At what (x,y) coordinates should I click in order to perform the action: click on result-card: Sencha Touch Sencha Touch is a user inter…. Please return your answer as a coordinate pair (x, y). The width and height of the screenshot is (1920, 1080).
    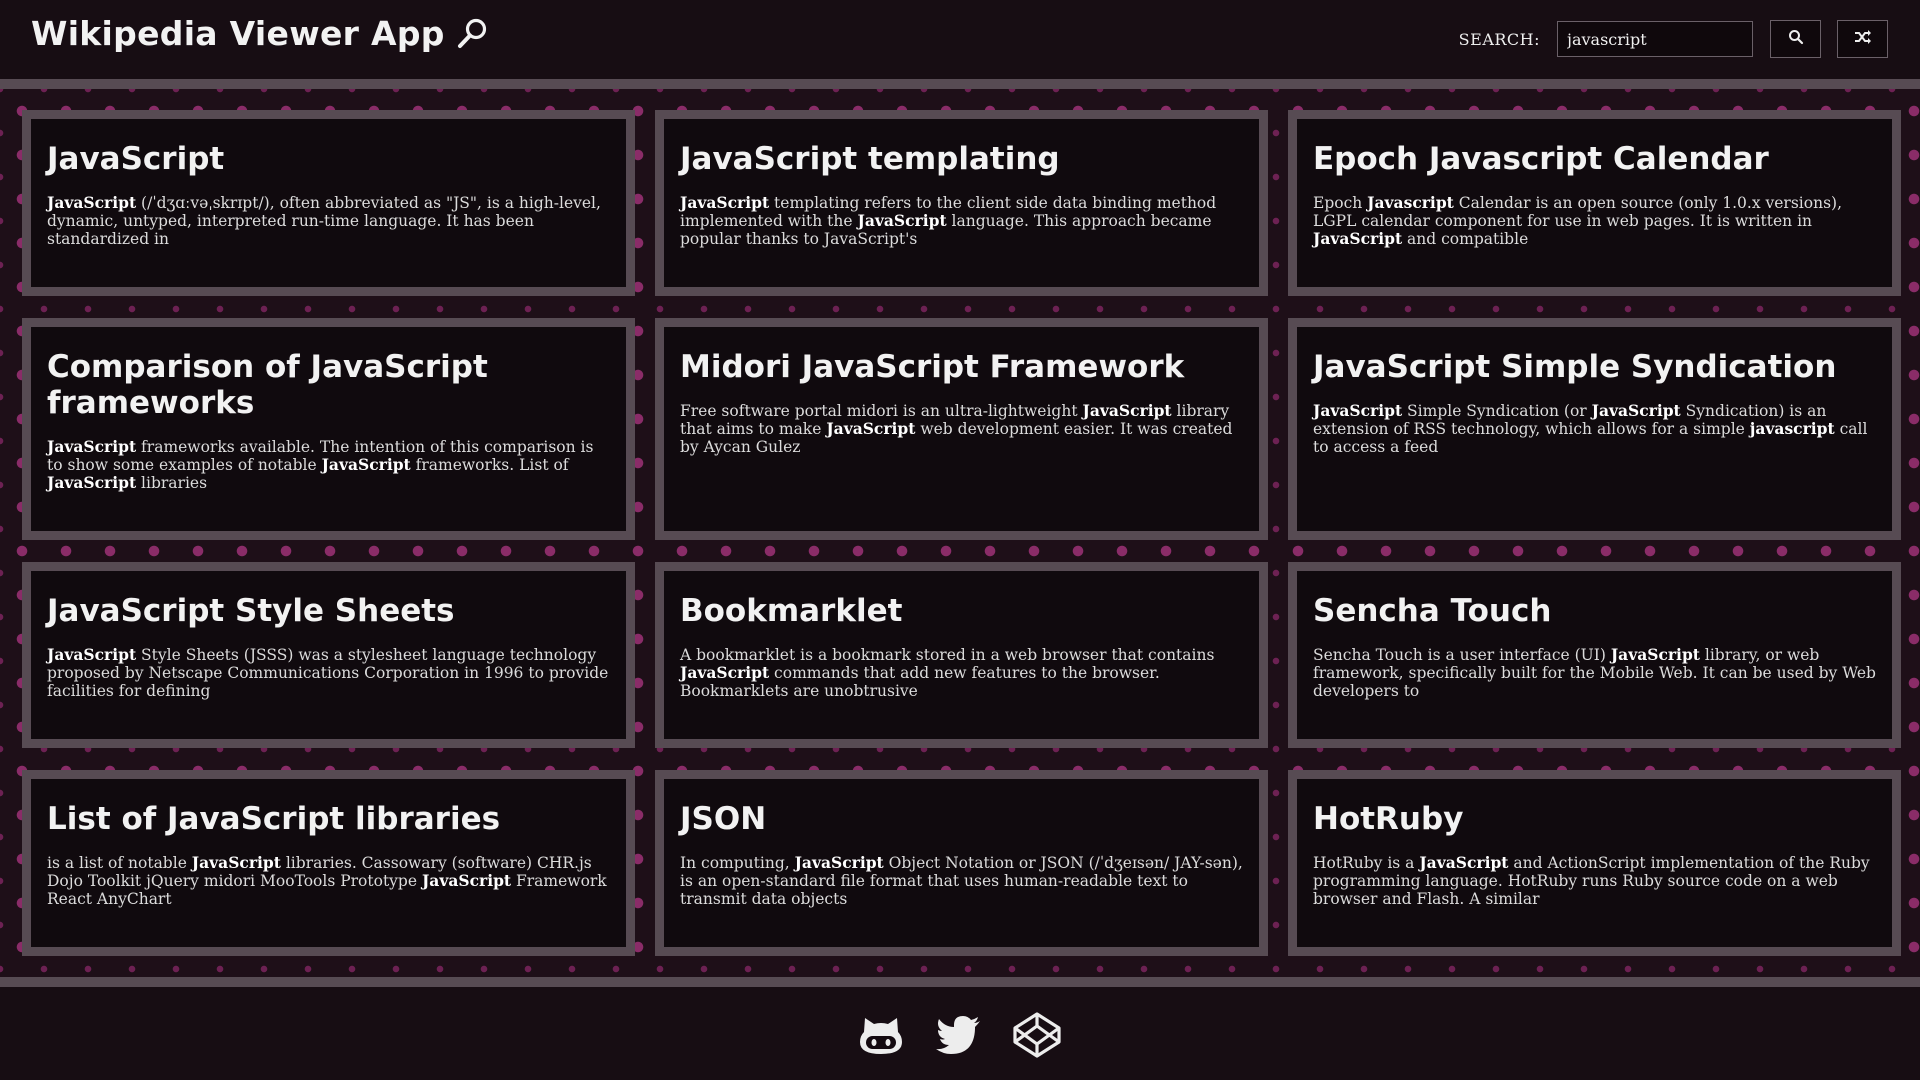
    Looking at the image, I should click on (1594, 655).